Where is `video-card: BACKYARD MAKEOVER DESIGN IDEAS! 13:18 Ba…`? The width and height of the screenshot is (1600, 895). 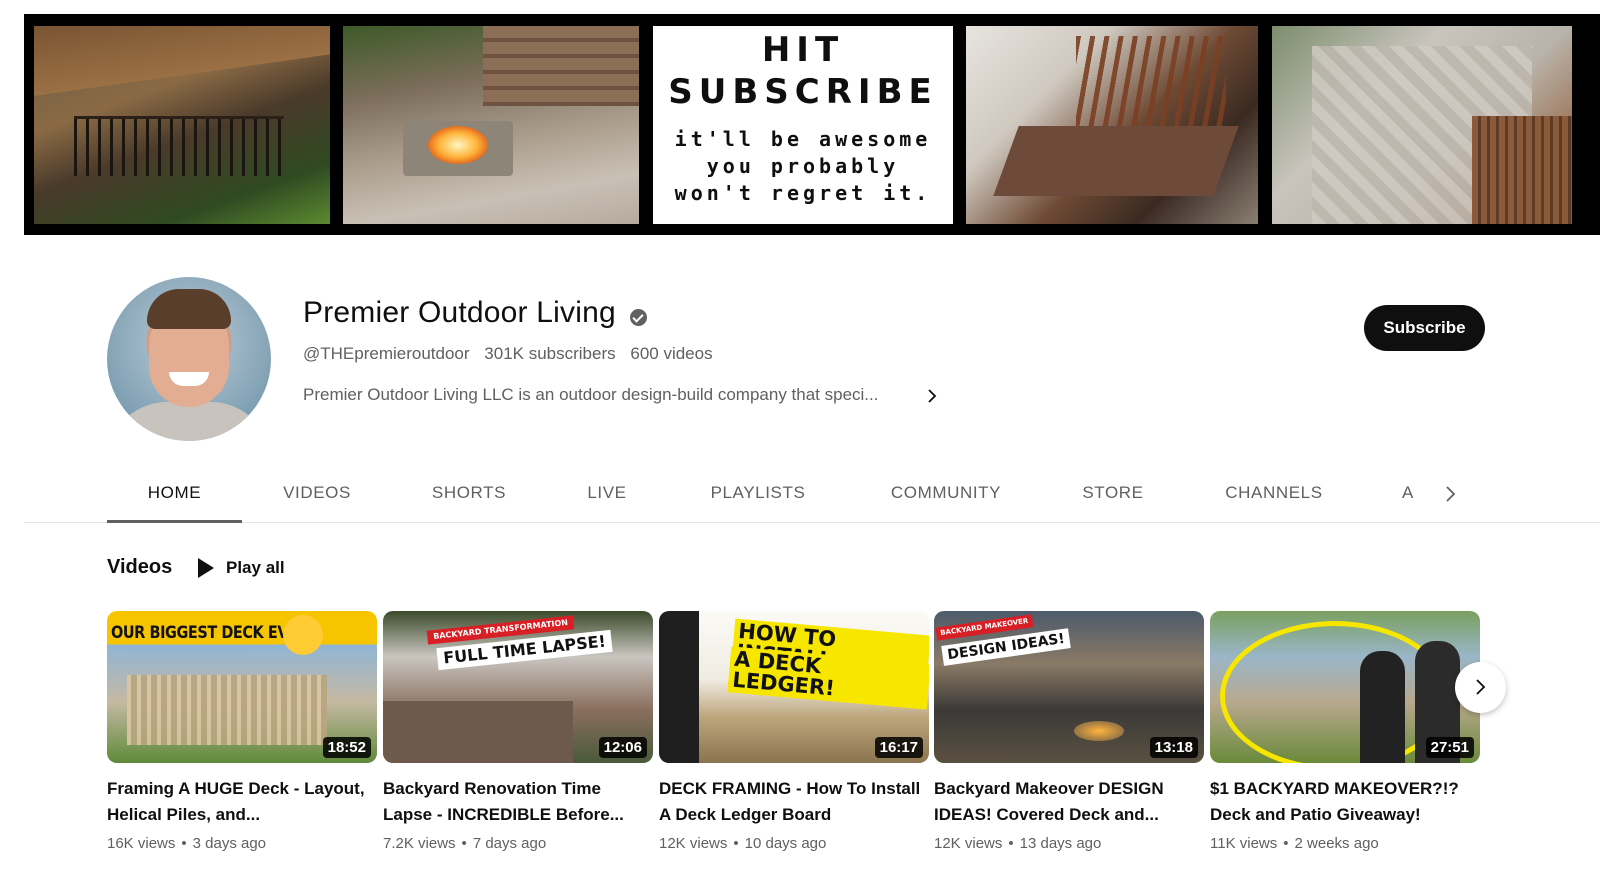 video-card: BACKYARD MAKEOVER DESIGN IDEAS! 13:18 Ba… is located at coordinates (1069, 731).